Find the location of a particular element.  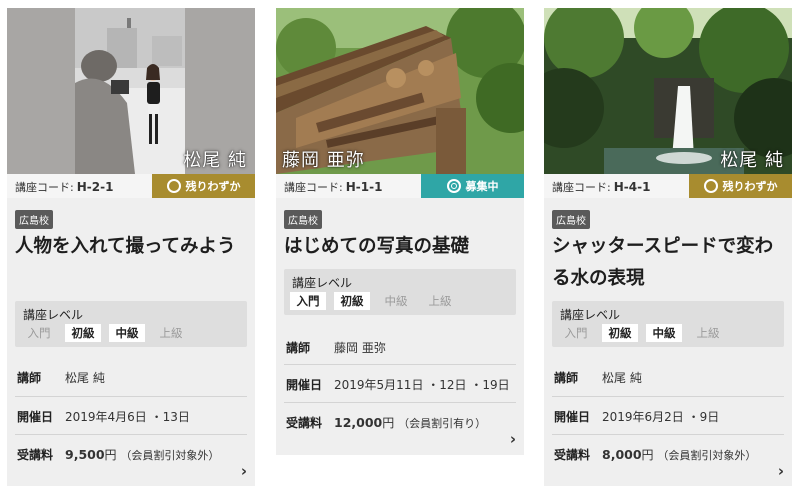

course-photo: 藤岡 亜弥 is located at coordinates (400, 91).